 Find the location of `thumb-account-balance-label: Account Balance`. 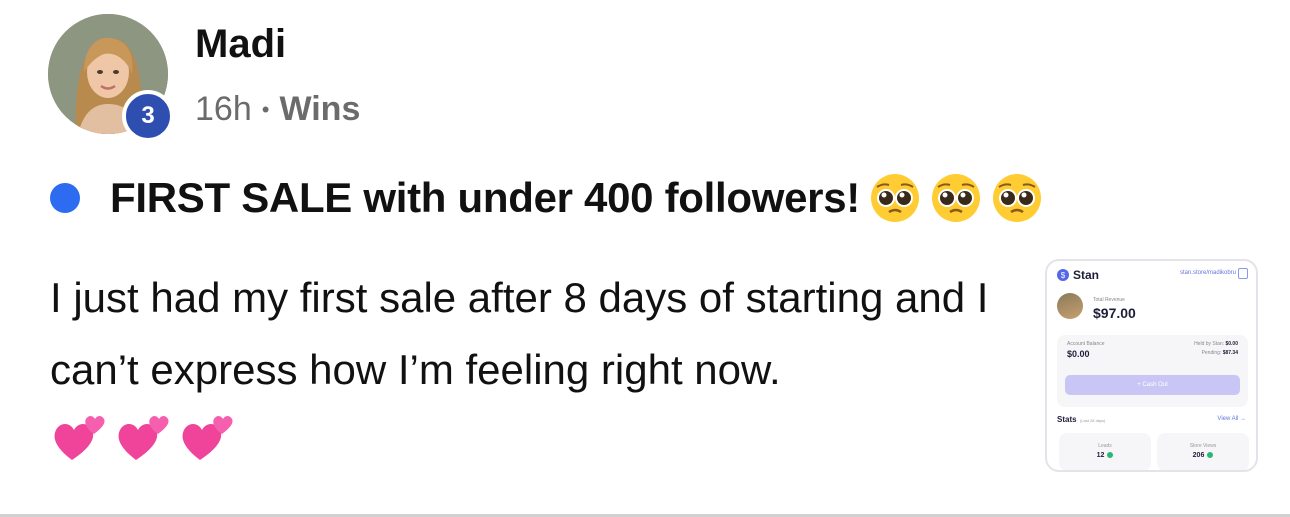

thumb-account-balance-label: Account Balance is located at coordinates (1086, 344).